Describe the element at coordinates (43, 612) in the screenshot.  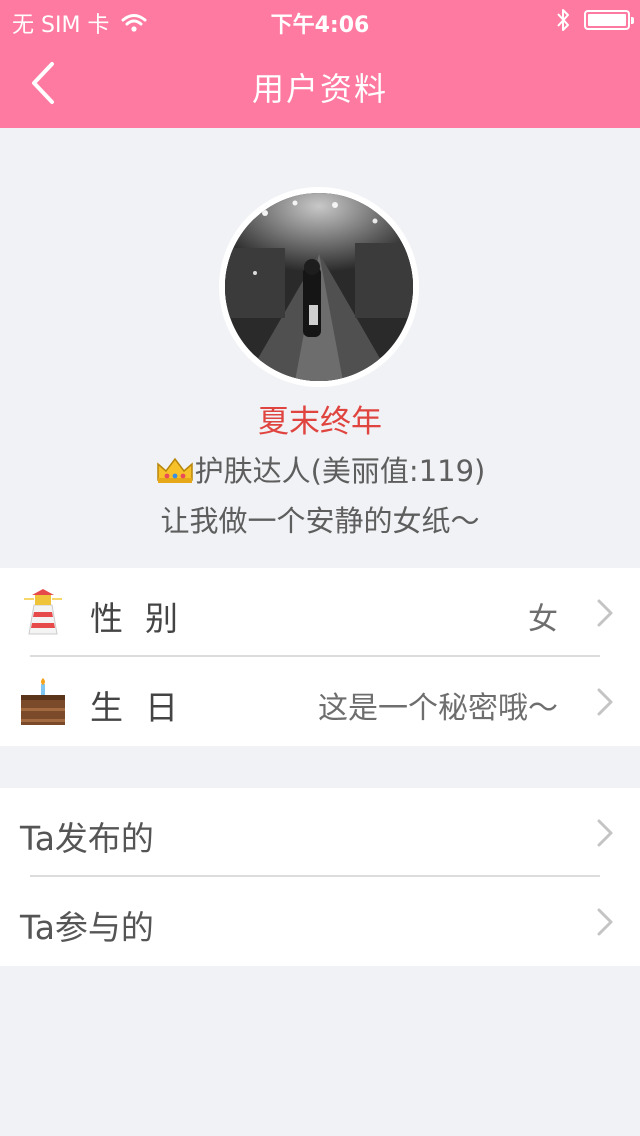
I see `lighthouse-icon` at that location.